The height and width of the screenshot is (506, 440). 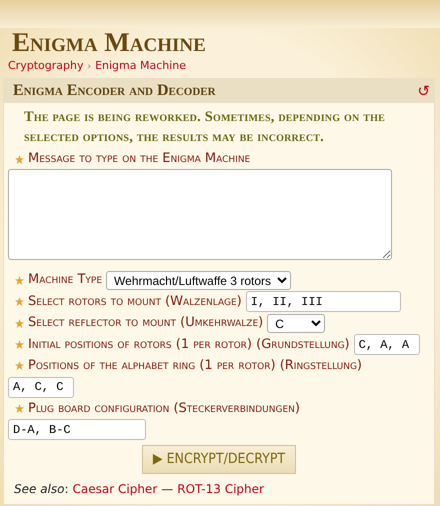 What do you see at coordinates (109, 43) in the screenshot?
I see `page-title: Enigma Machine` at bounding box center [109, 43].